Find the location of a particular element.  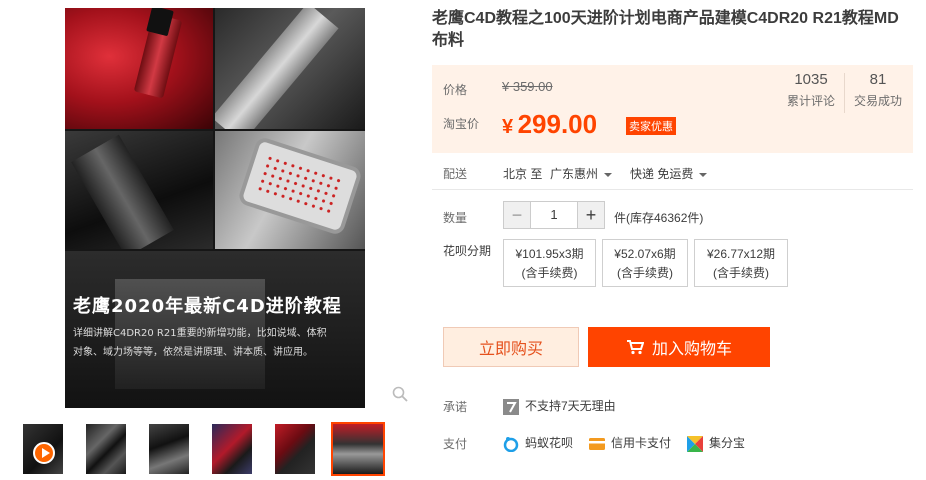

device-shape is located at coordinates (300, 186).